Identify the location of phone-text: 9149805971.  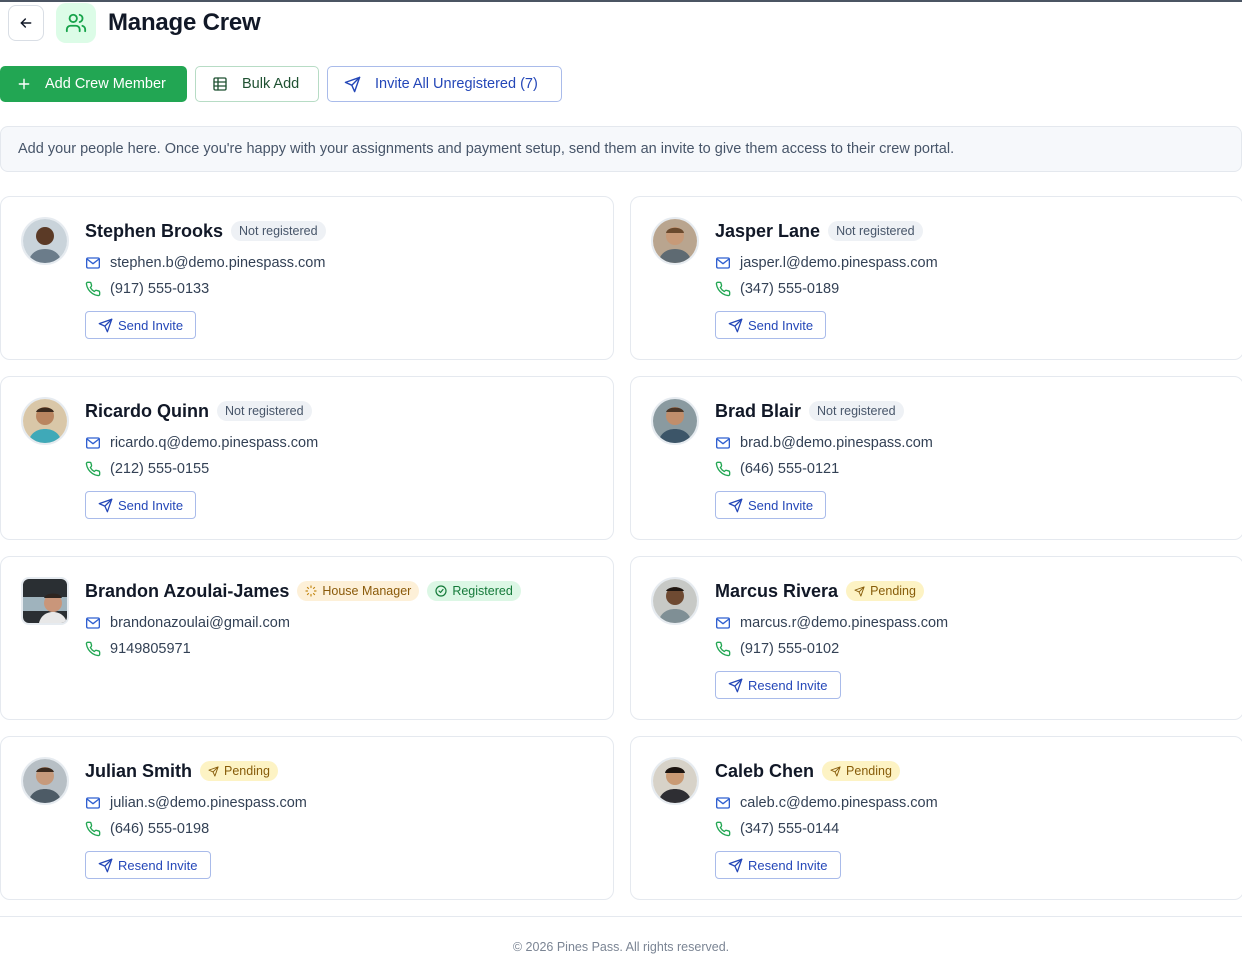
(150, 649).